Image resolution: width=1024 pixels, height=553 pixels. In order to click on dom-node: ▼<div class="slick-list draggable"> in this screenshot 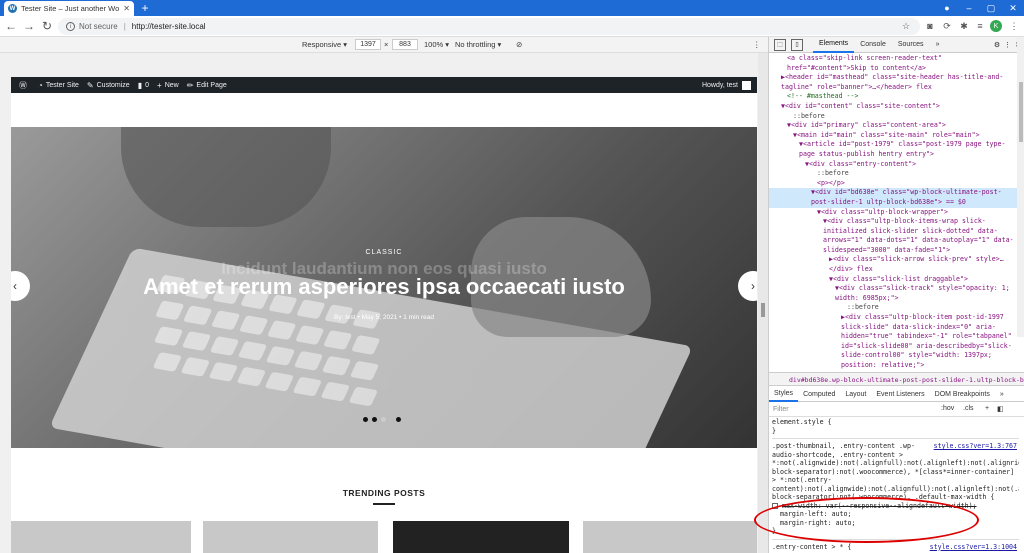, I will do `click(894, 280)`.